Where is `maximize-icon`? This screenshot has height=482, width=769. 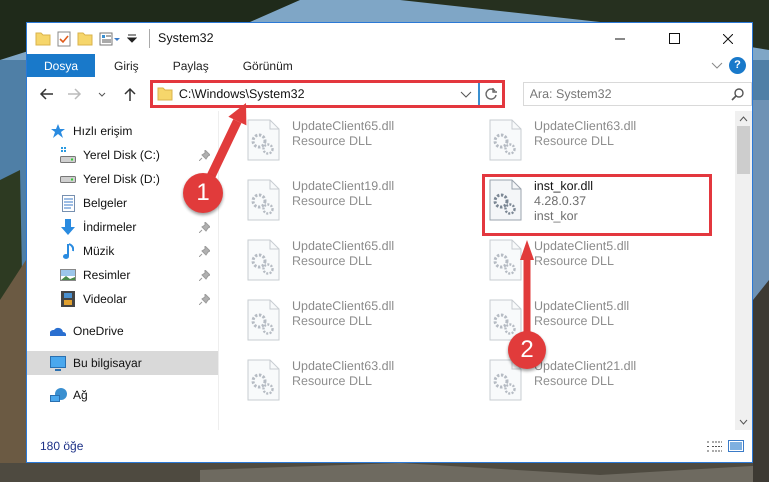
maximize-icon is located at coordinates (674, 38).